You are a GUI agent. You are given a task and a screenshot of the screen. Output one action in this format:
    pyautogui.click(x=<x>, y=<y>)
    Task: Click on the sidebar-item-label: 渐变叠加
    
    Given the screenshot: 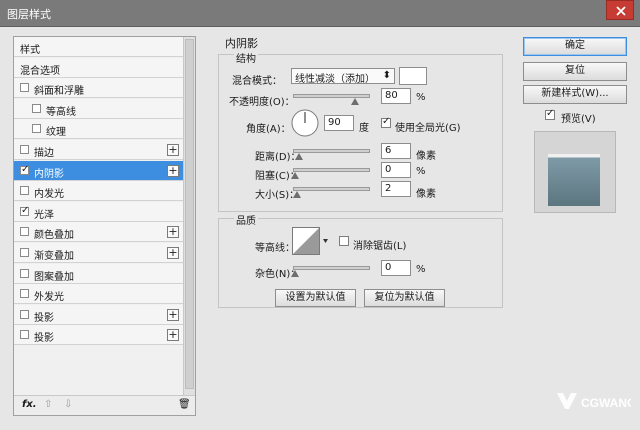 What is the action you would take?
    pyautogui.click(x=54, y=256)
    